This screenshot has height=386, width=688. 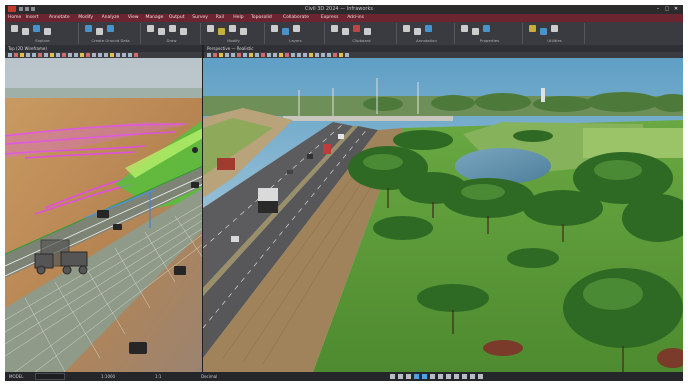 What do you see at coordinates (261, 18) in the screenshot?
I see `menu-tab-11: Toposolid` at bounding box center [261, 18].